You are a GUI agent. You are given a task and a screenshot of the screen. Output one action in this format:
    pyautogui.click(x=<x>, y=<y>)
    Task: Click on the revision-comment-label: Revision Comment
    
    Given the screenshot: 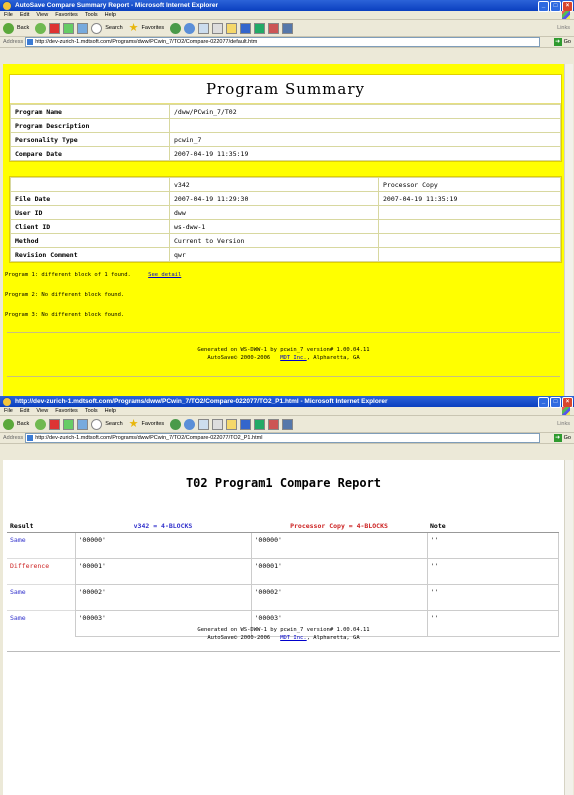 What is the action you would take?
    pyautogui.click(x=90, y=254)
    